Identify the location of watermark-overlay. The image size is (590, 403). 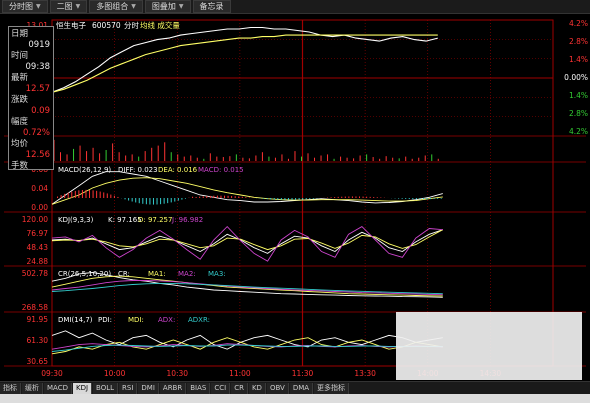
(489, 346).